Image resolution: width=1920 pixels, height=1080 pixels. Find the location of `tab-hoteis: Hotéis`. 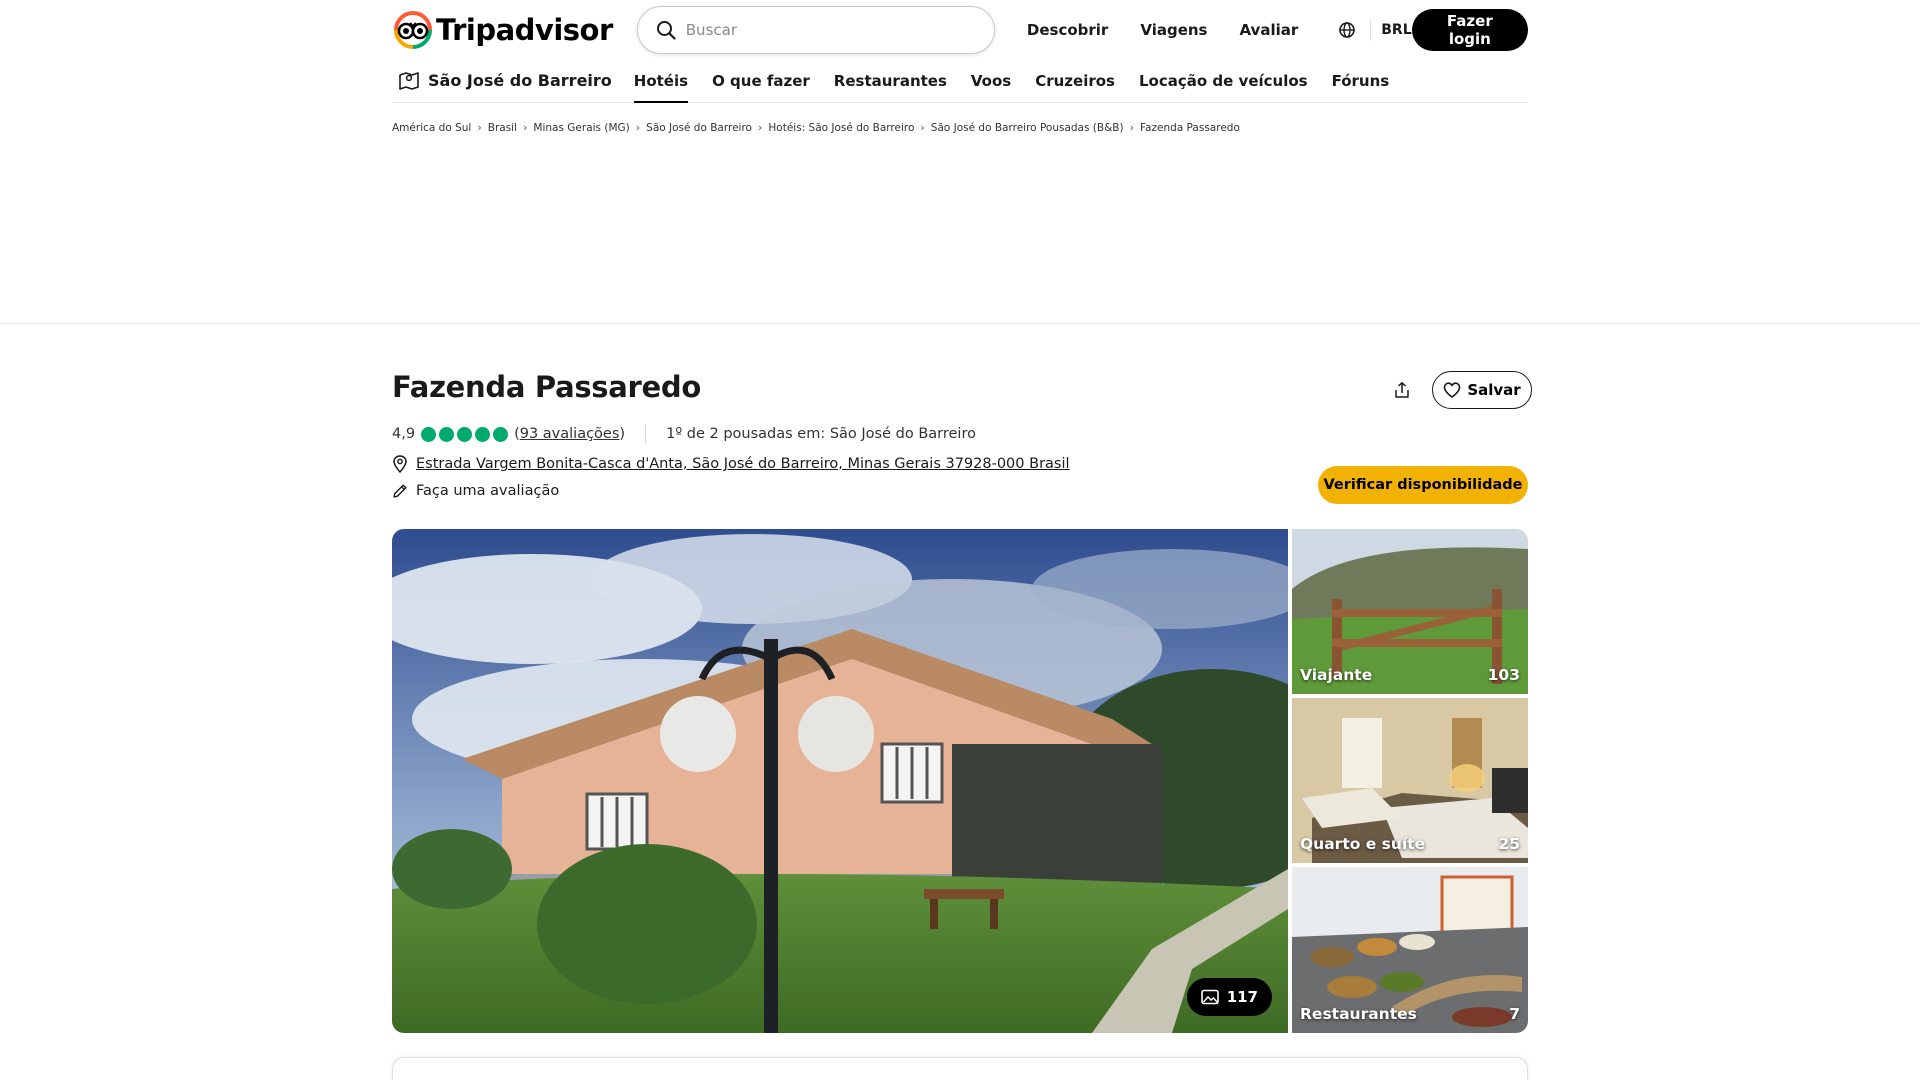

tab-hoteis: Hotéis is located at coordinates (661, 82).